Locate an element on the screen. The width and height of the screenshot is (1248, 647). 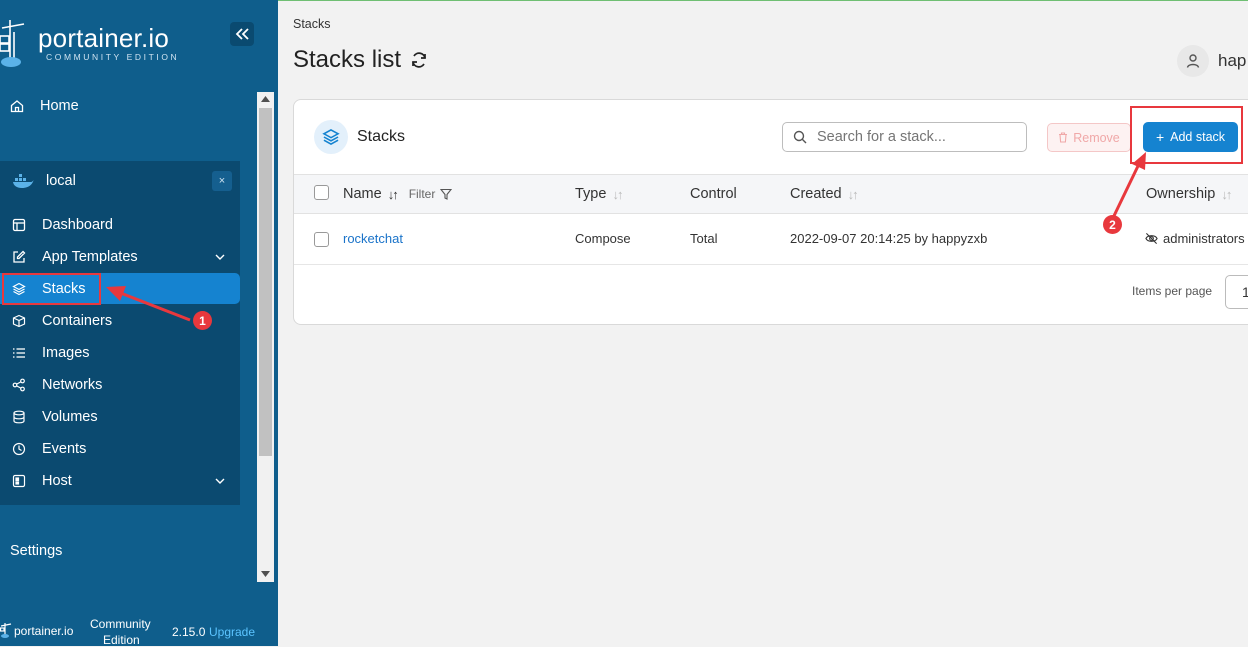
column-header-name: Name ↓↑ Filter is located at coordinates (398, 194).